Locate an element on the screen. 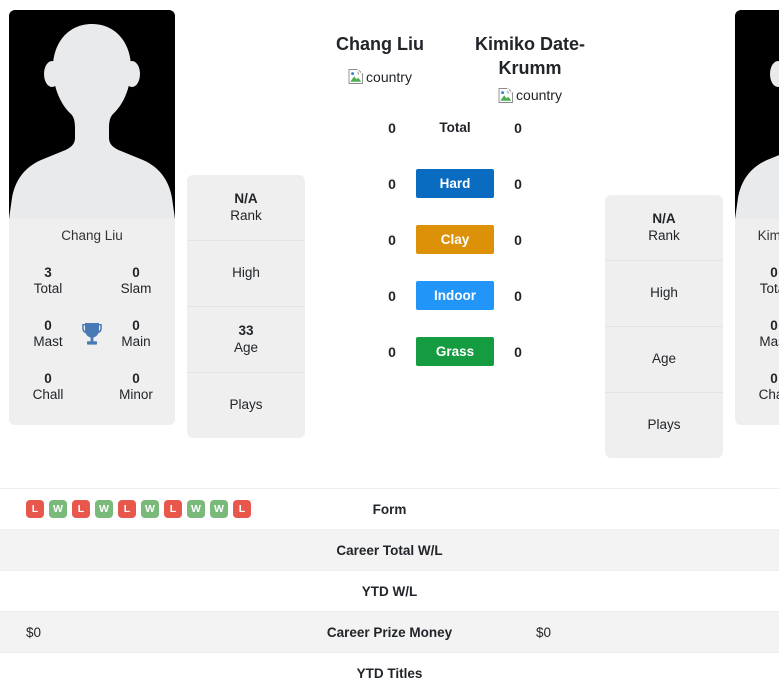  table-value-left: $0 is located at coordinates (34, 632).